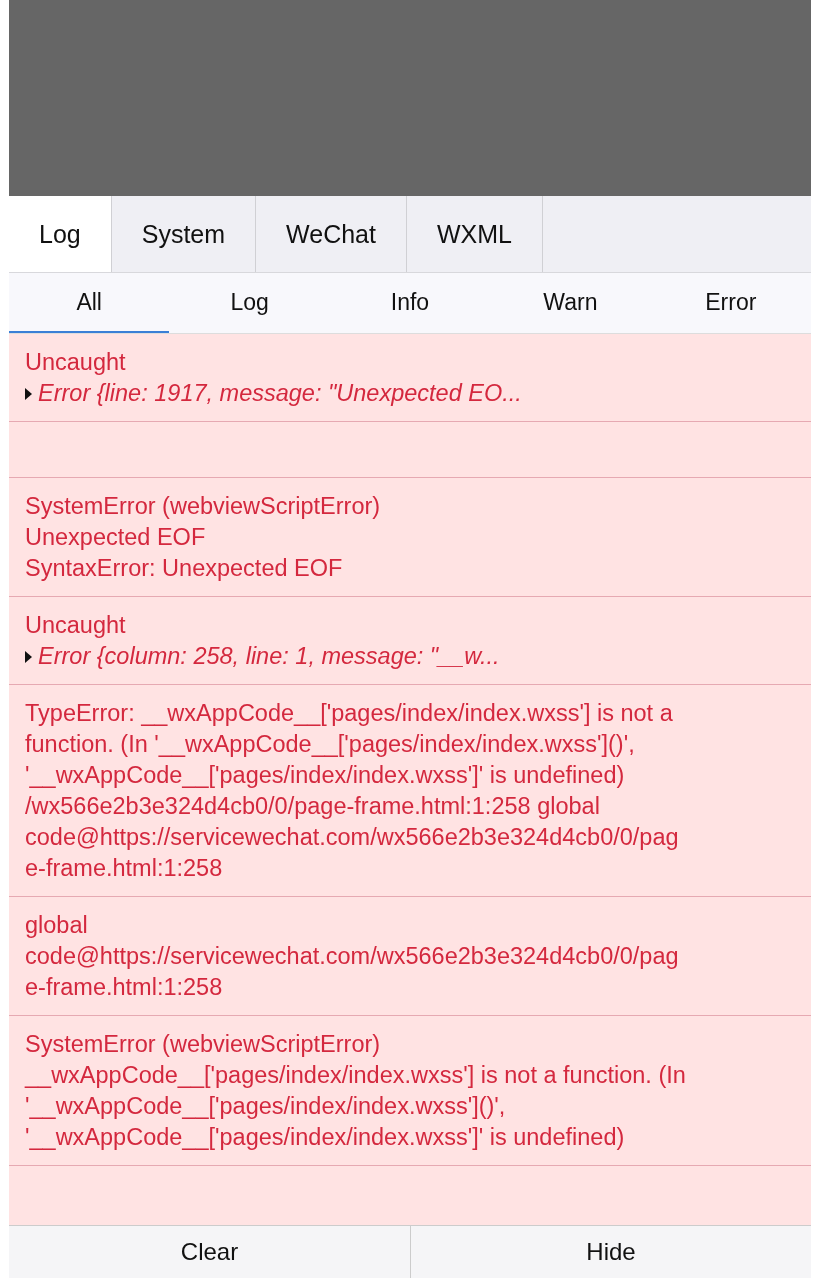  I want to click on filter-tab: Error, so click(730, 303).